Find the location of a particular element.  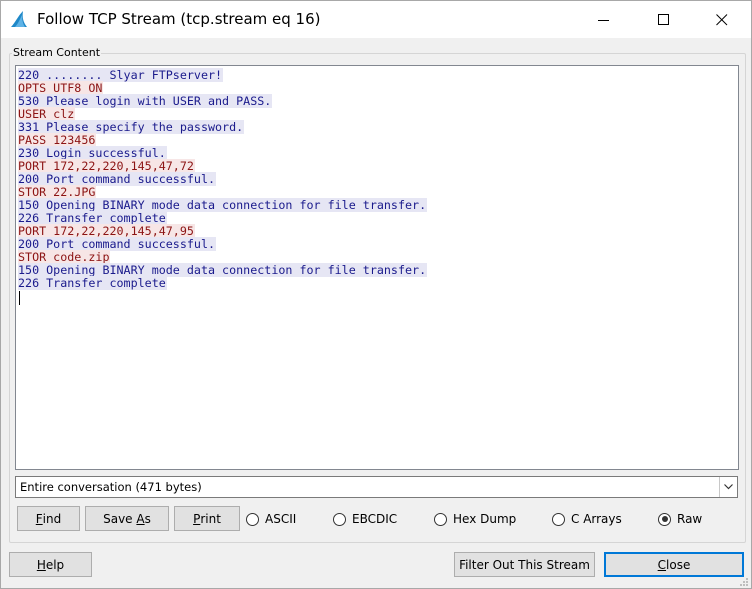

stream-line-text: 331 Please specify the password. is located at coordinates (131, 127).